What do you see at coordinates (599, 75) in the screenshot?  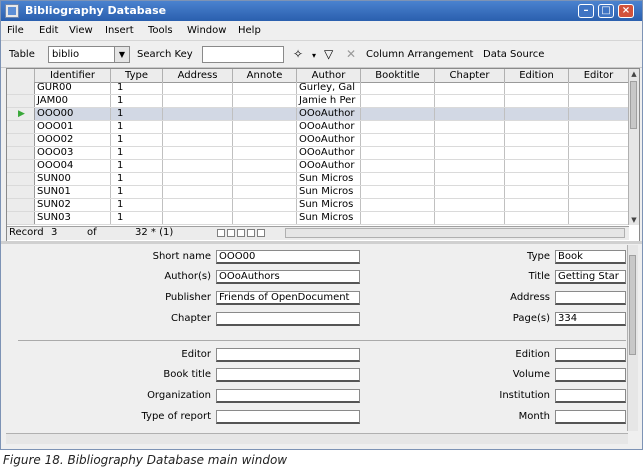 I see `column-header: Editor` at bounding box center [599, 75].